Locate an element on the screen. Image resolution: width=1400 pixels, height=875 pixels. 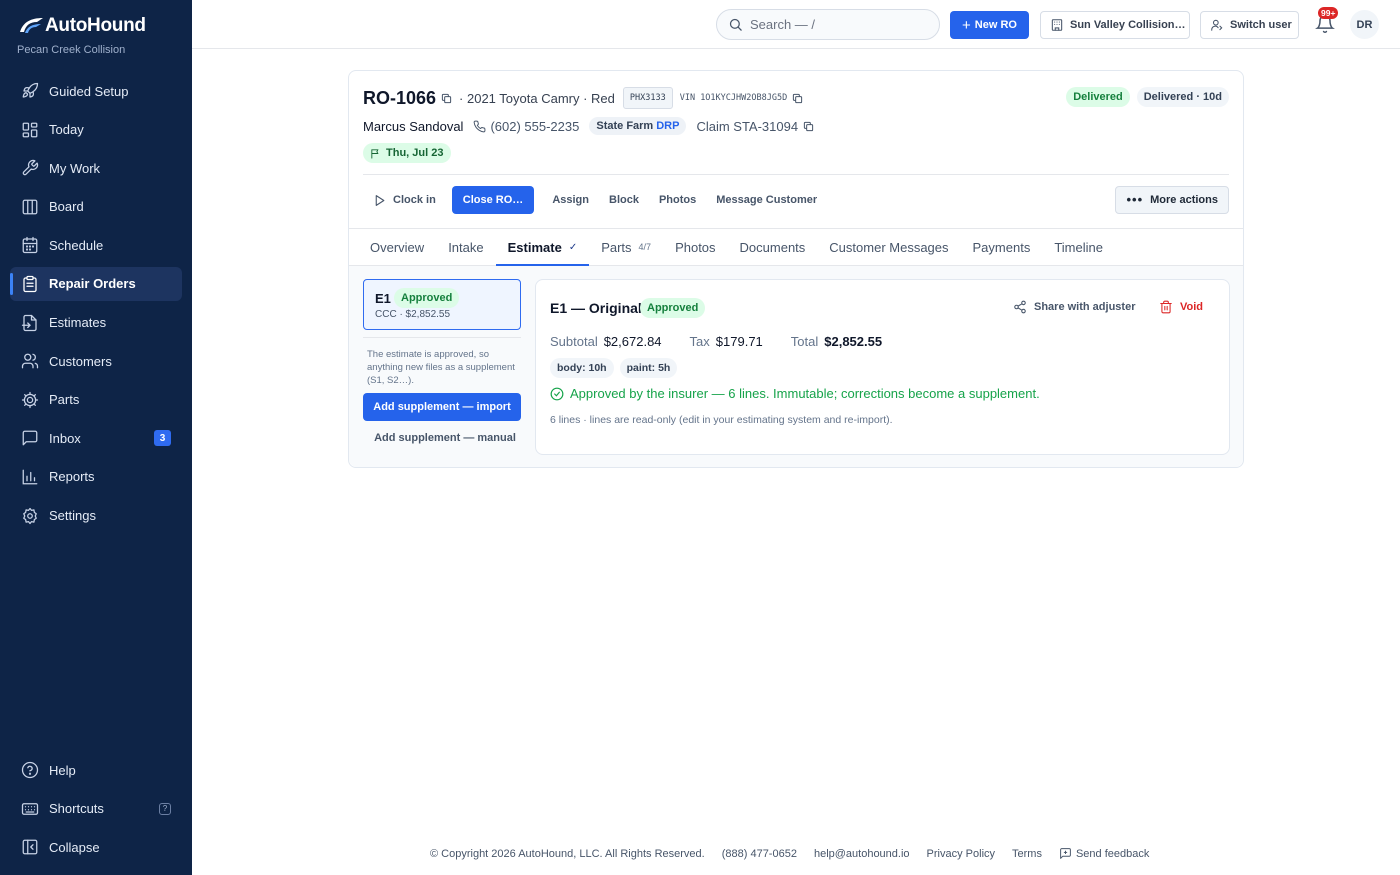
trash-icon is located at coordinates (1166, 307).